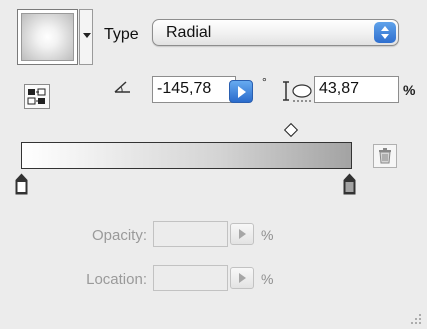  Describe the element at coordinates (385, 32) in the screenshot. I see `select-arrows-icon` at that location.